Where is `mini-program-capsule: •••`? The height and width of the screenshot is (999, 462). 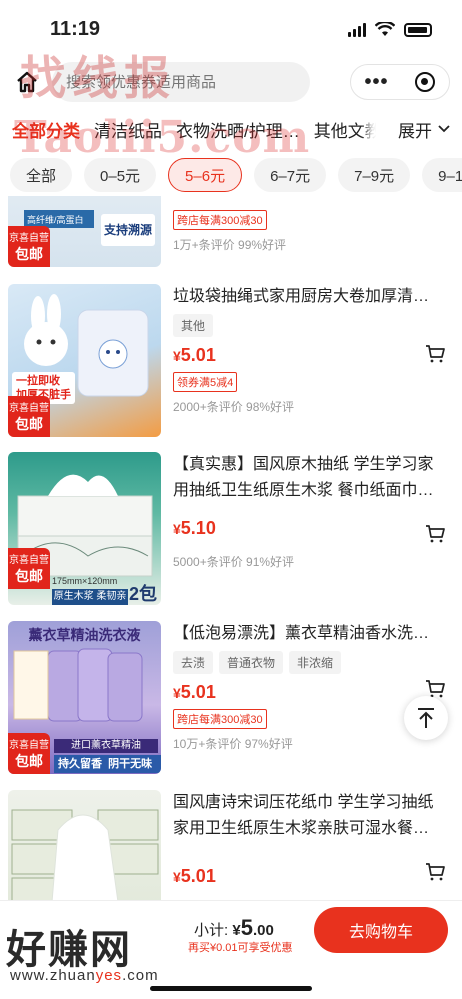 mini-program-capsule: ••• is located at coordinates (400, 82).